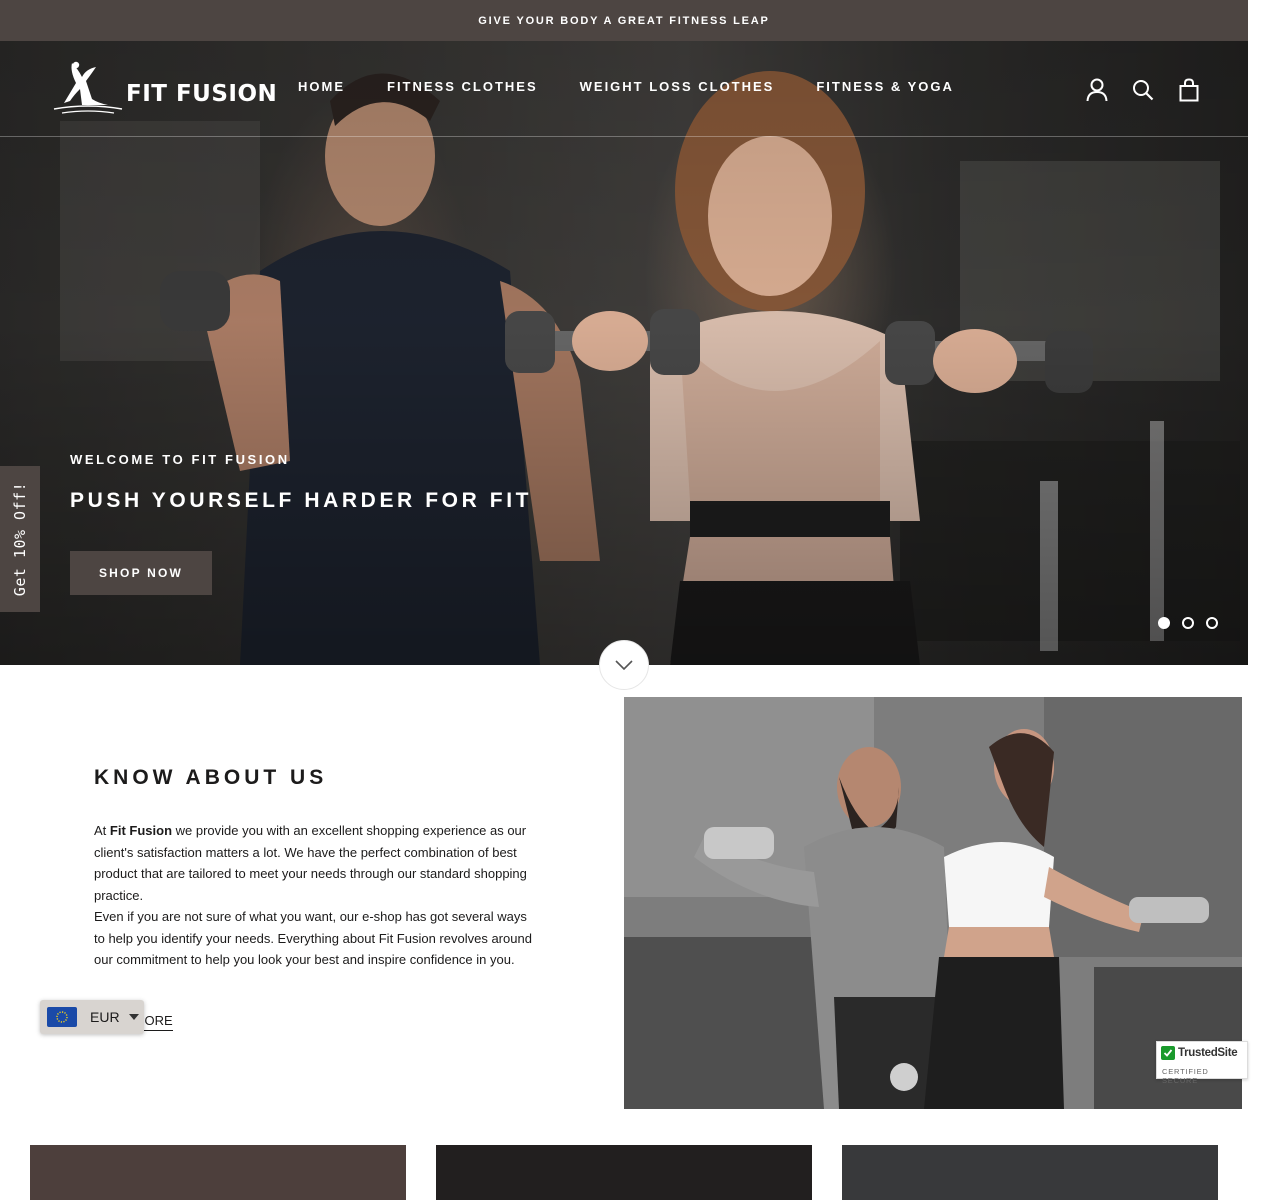 The height and width of the screenshot is (1200, 1280). I want to click on announcement-text: GIVE YOUR BODY A GREAT FITNESS LEAP, so click(624, 20).